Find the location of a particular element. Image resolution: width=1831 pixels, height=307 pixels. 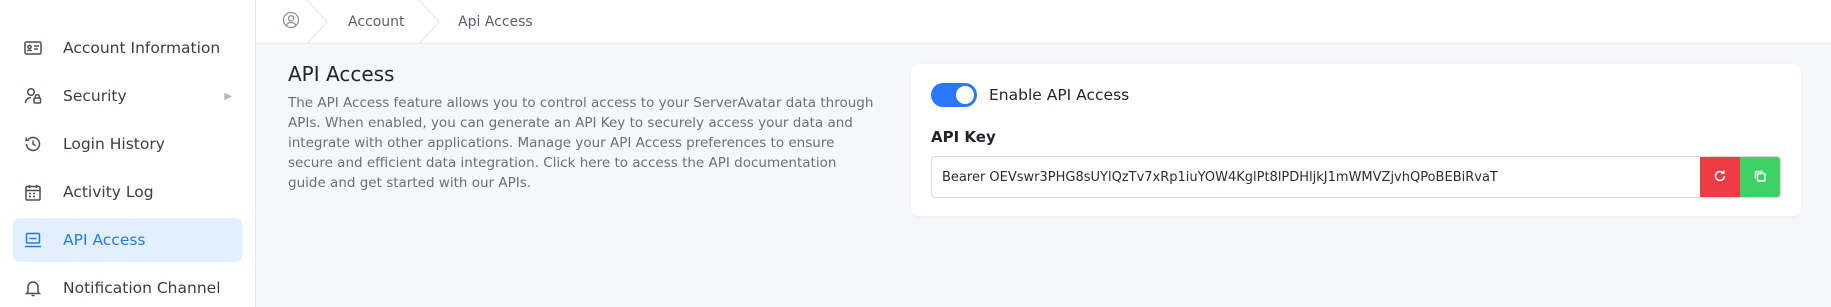

breadcrumb-api-access: Api Access is located at coordinates (485, 22).